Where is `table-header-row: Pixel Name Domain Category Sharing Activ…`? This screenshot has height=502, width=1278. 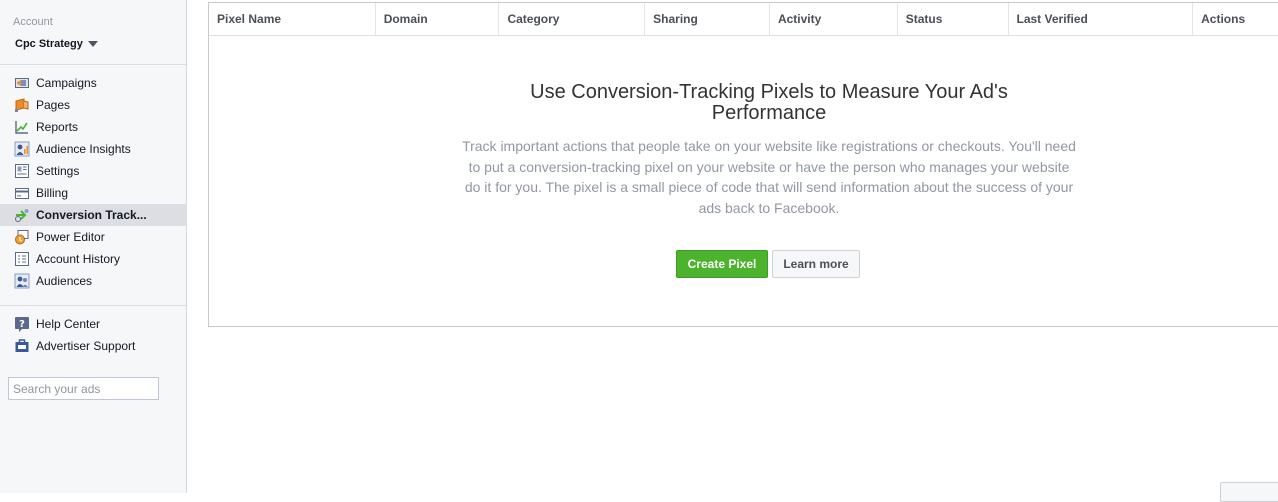 table-header-row: Pixel Name Domain Category Sharing Activ… is located at coordinates (743, 19).